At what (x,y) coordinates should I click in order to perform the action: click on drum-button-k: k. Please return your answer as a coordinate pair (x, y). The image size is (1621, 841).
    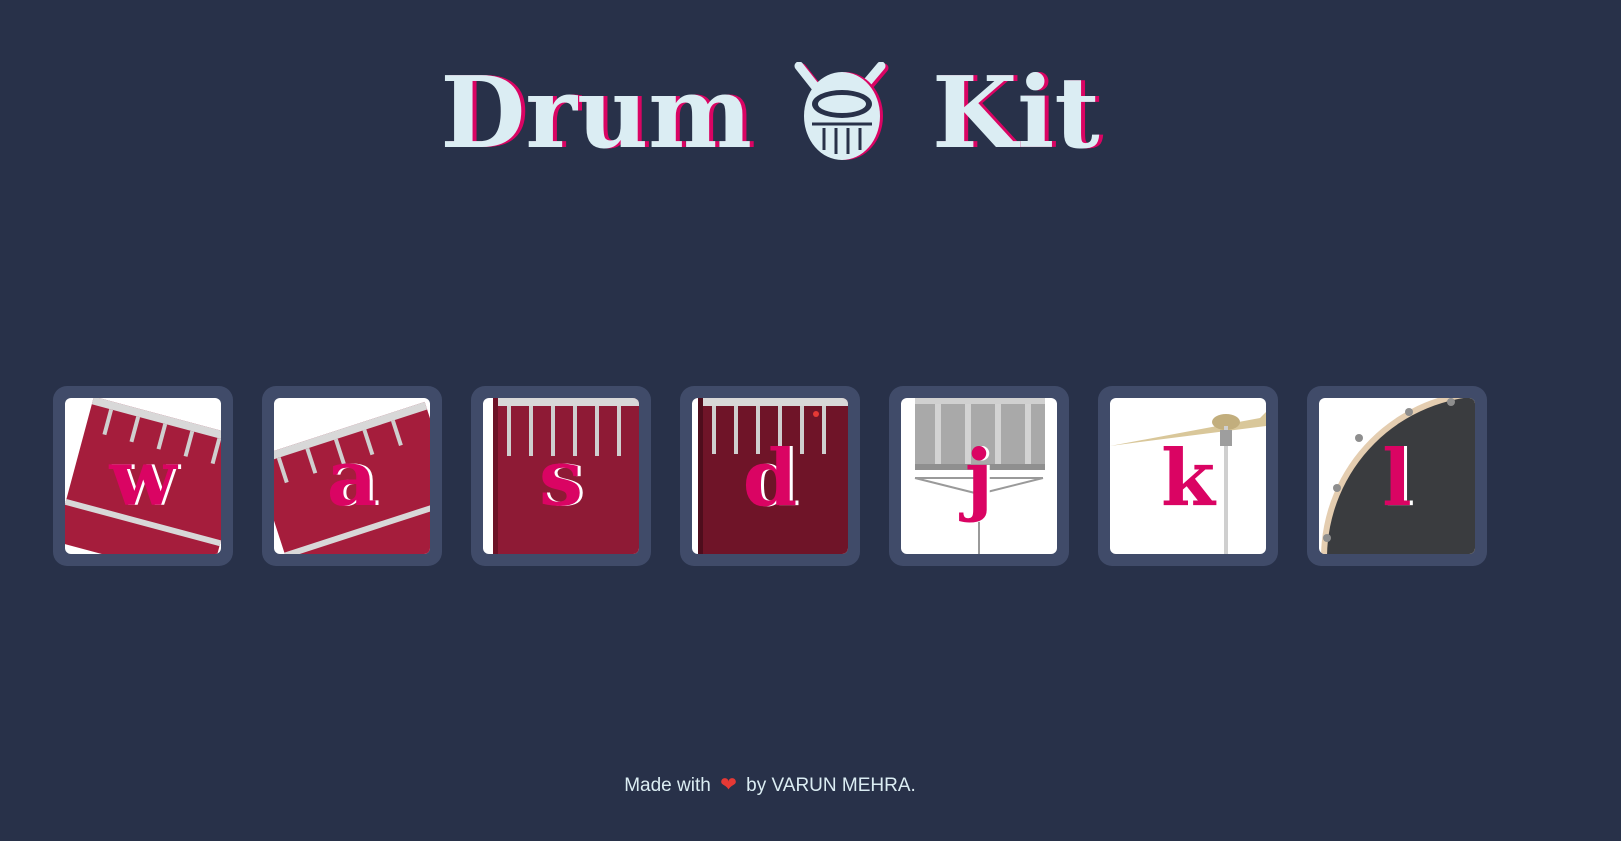
    Looking at the image, I should click on (1188, 476).